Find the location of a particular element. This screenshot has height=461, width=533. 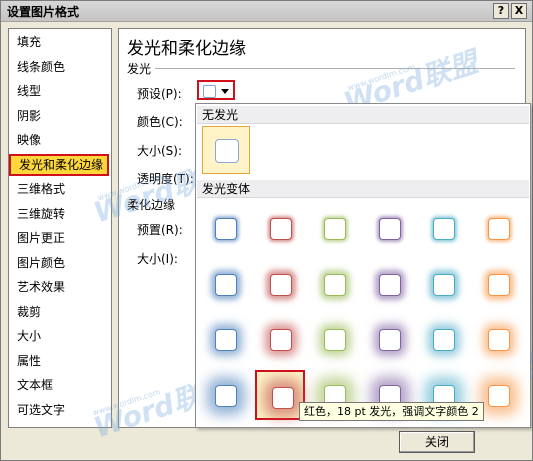

soft-preset-label: 预置(R): is located at coordinates (160, 230).